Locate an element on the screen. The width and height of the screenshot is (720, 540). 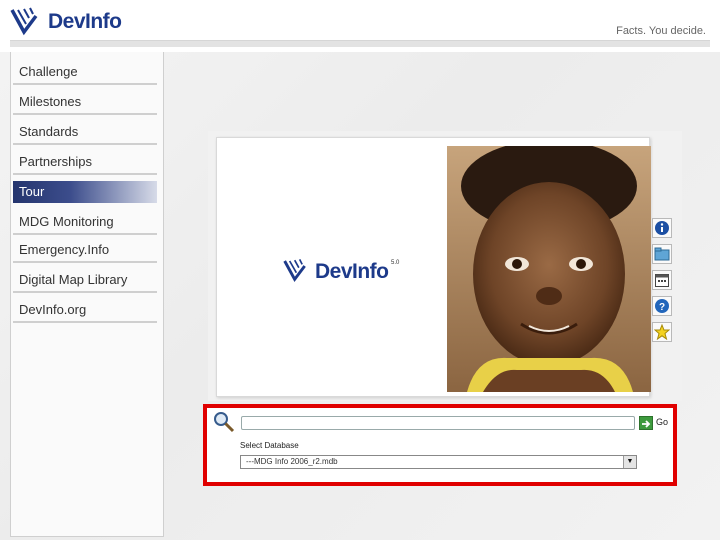
splash-logo-mark: 5.0 is located at coordinates (395, 263).